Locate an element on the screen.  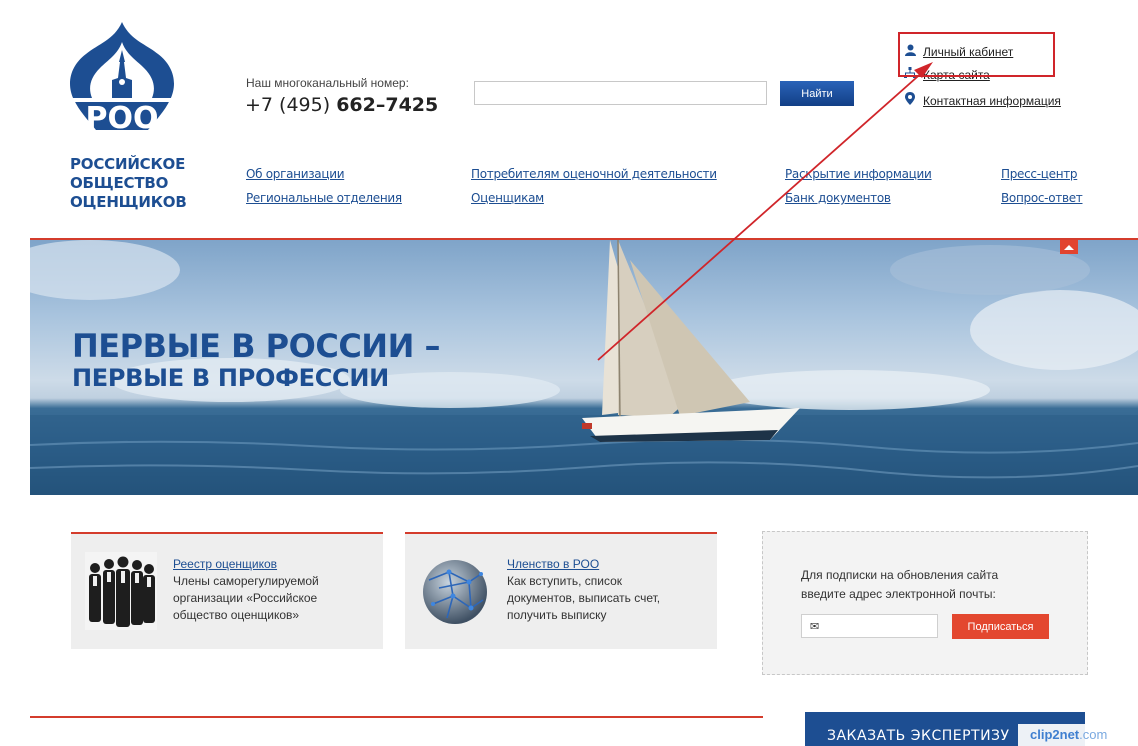
logo-text: РОО is located at coordinates (122, 117).